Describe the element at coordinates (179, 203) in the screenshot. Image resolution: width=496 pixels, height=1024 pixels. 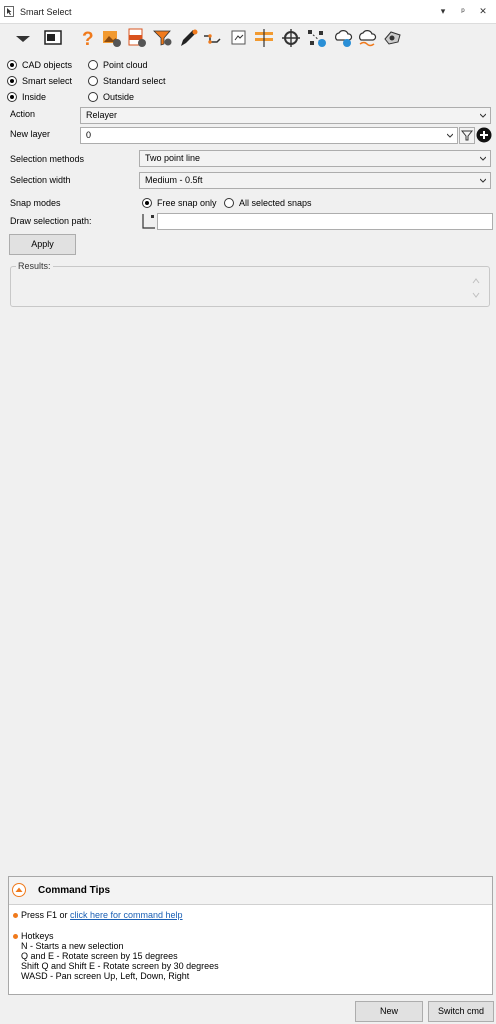
I see `radio-free-snap-only: Free snap only` at that location.